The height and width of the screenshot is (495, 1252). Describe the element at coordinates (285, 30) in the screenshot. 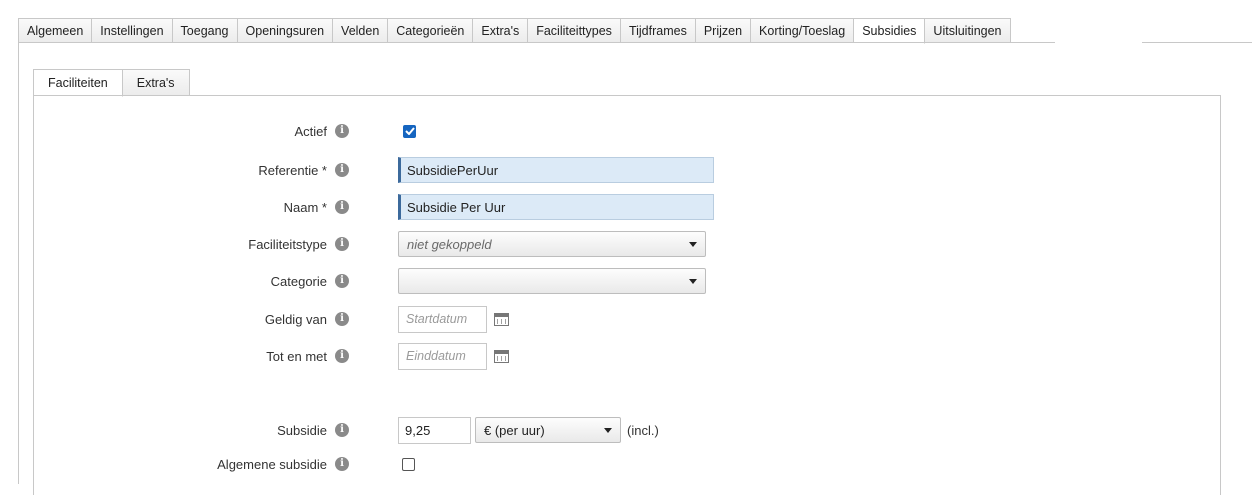

I see `tab-openingsuren: Openingsuren` at that location.